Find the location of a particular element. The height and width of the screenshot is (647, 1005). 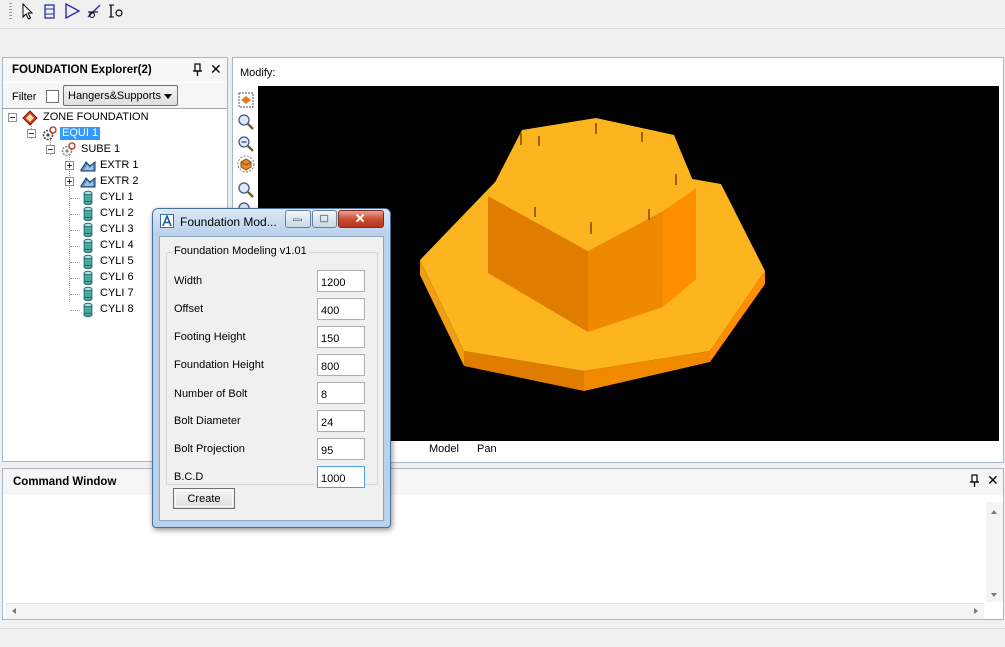

bolt-diameter-input is located at coordinates (341, 421).